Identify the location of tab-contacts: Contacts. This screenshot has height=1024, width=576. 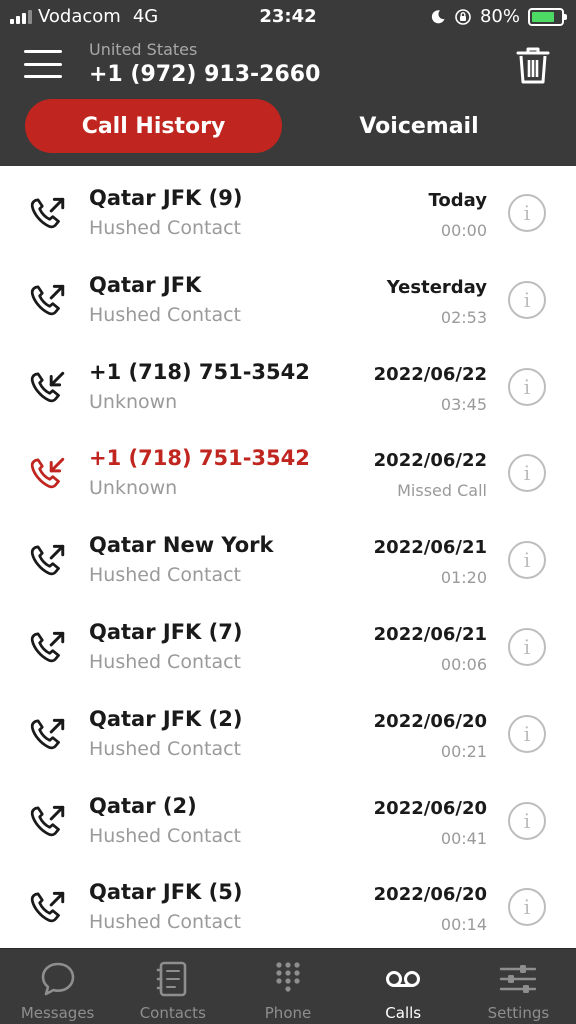
(172, 986).